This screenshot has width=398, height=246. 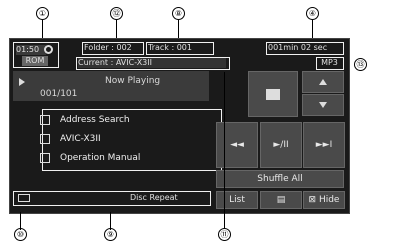 I want to click on callout-4: ④, so click(x=312, y=13).